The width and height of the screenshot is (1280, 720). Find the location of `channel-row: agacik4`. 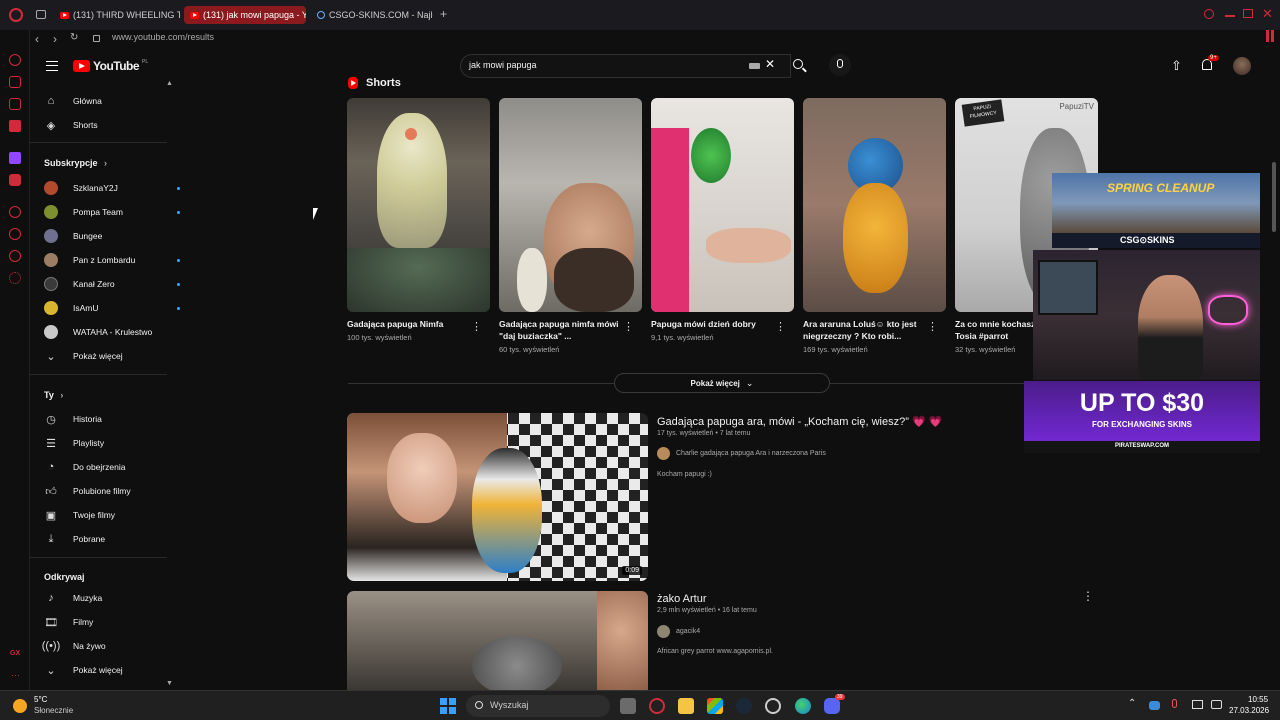

channel-row: agacik4 is located at coordinates (678, 631).